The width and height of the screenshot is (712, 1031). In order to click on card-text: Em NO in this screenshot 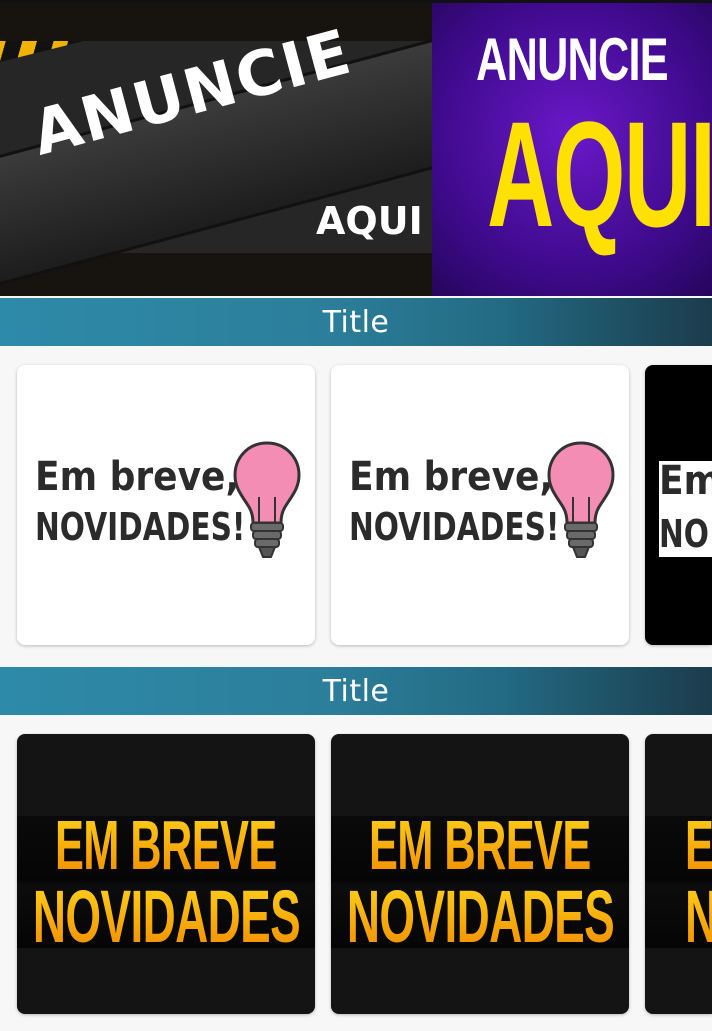, I will do `click(685, 509)`.